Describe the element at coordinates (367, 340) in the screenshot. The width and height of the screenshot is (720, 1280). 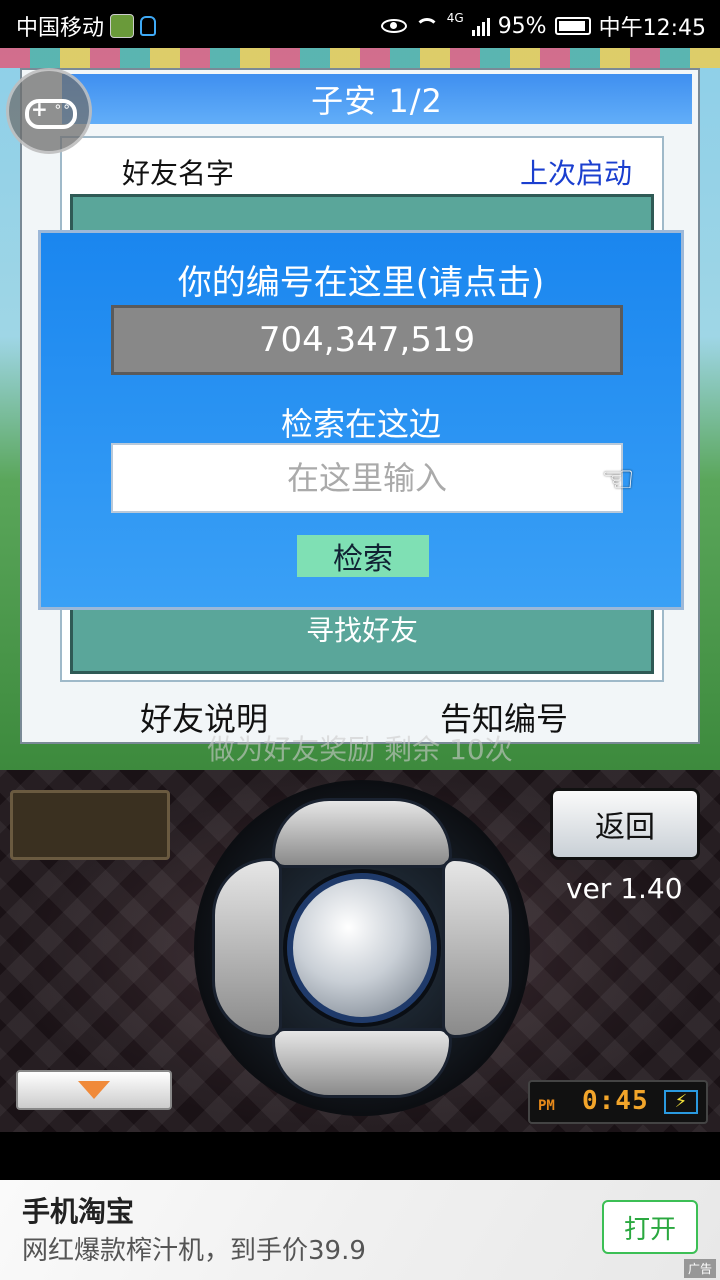
I see `user-number-field: 704,347,519` at that location.